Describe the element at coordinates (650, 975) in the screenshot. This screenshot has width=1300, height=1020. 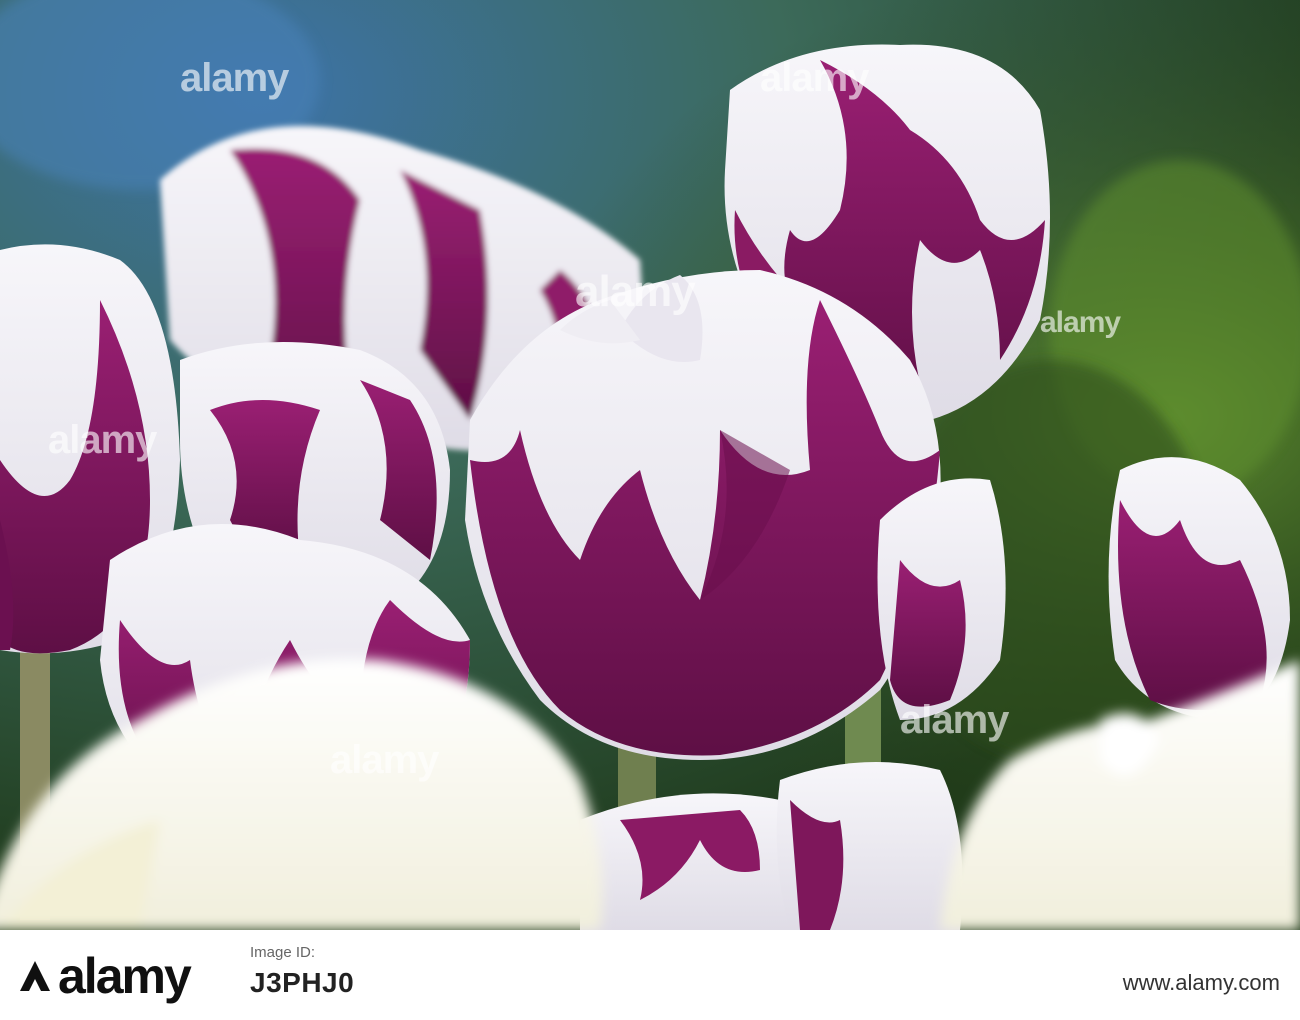
I see `footer-bar: alamy` at that location.